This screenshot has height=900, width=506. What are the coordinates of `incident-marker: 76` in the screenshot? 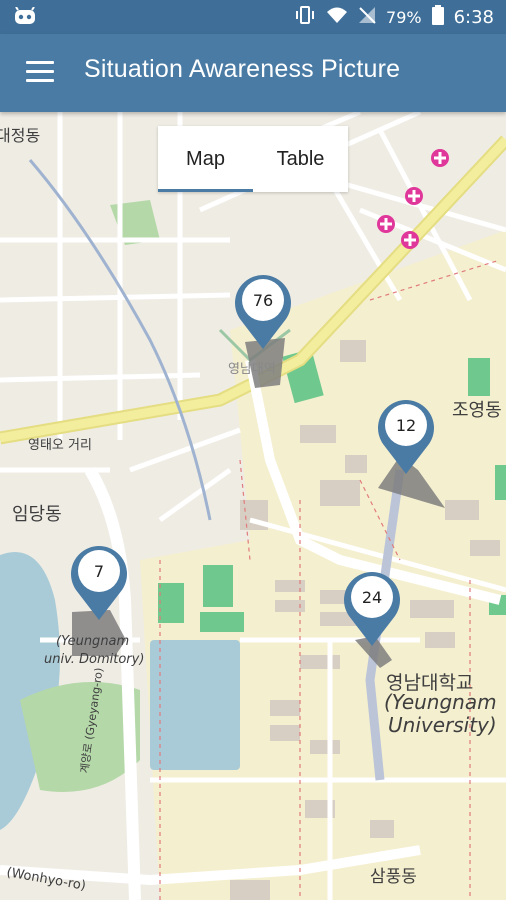 It's located at (263, 310).